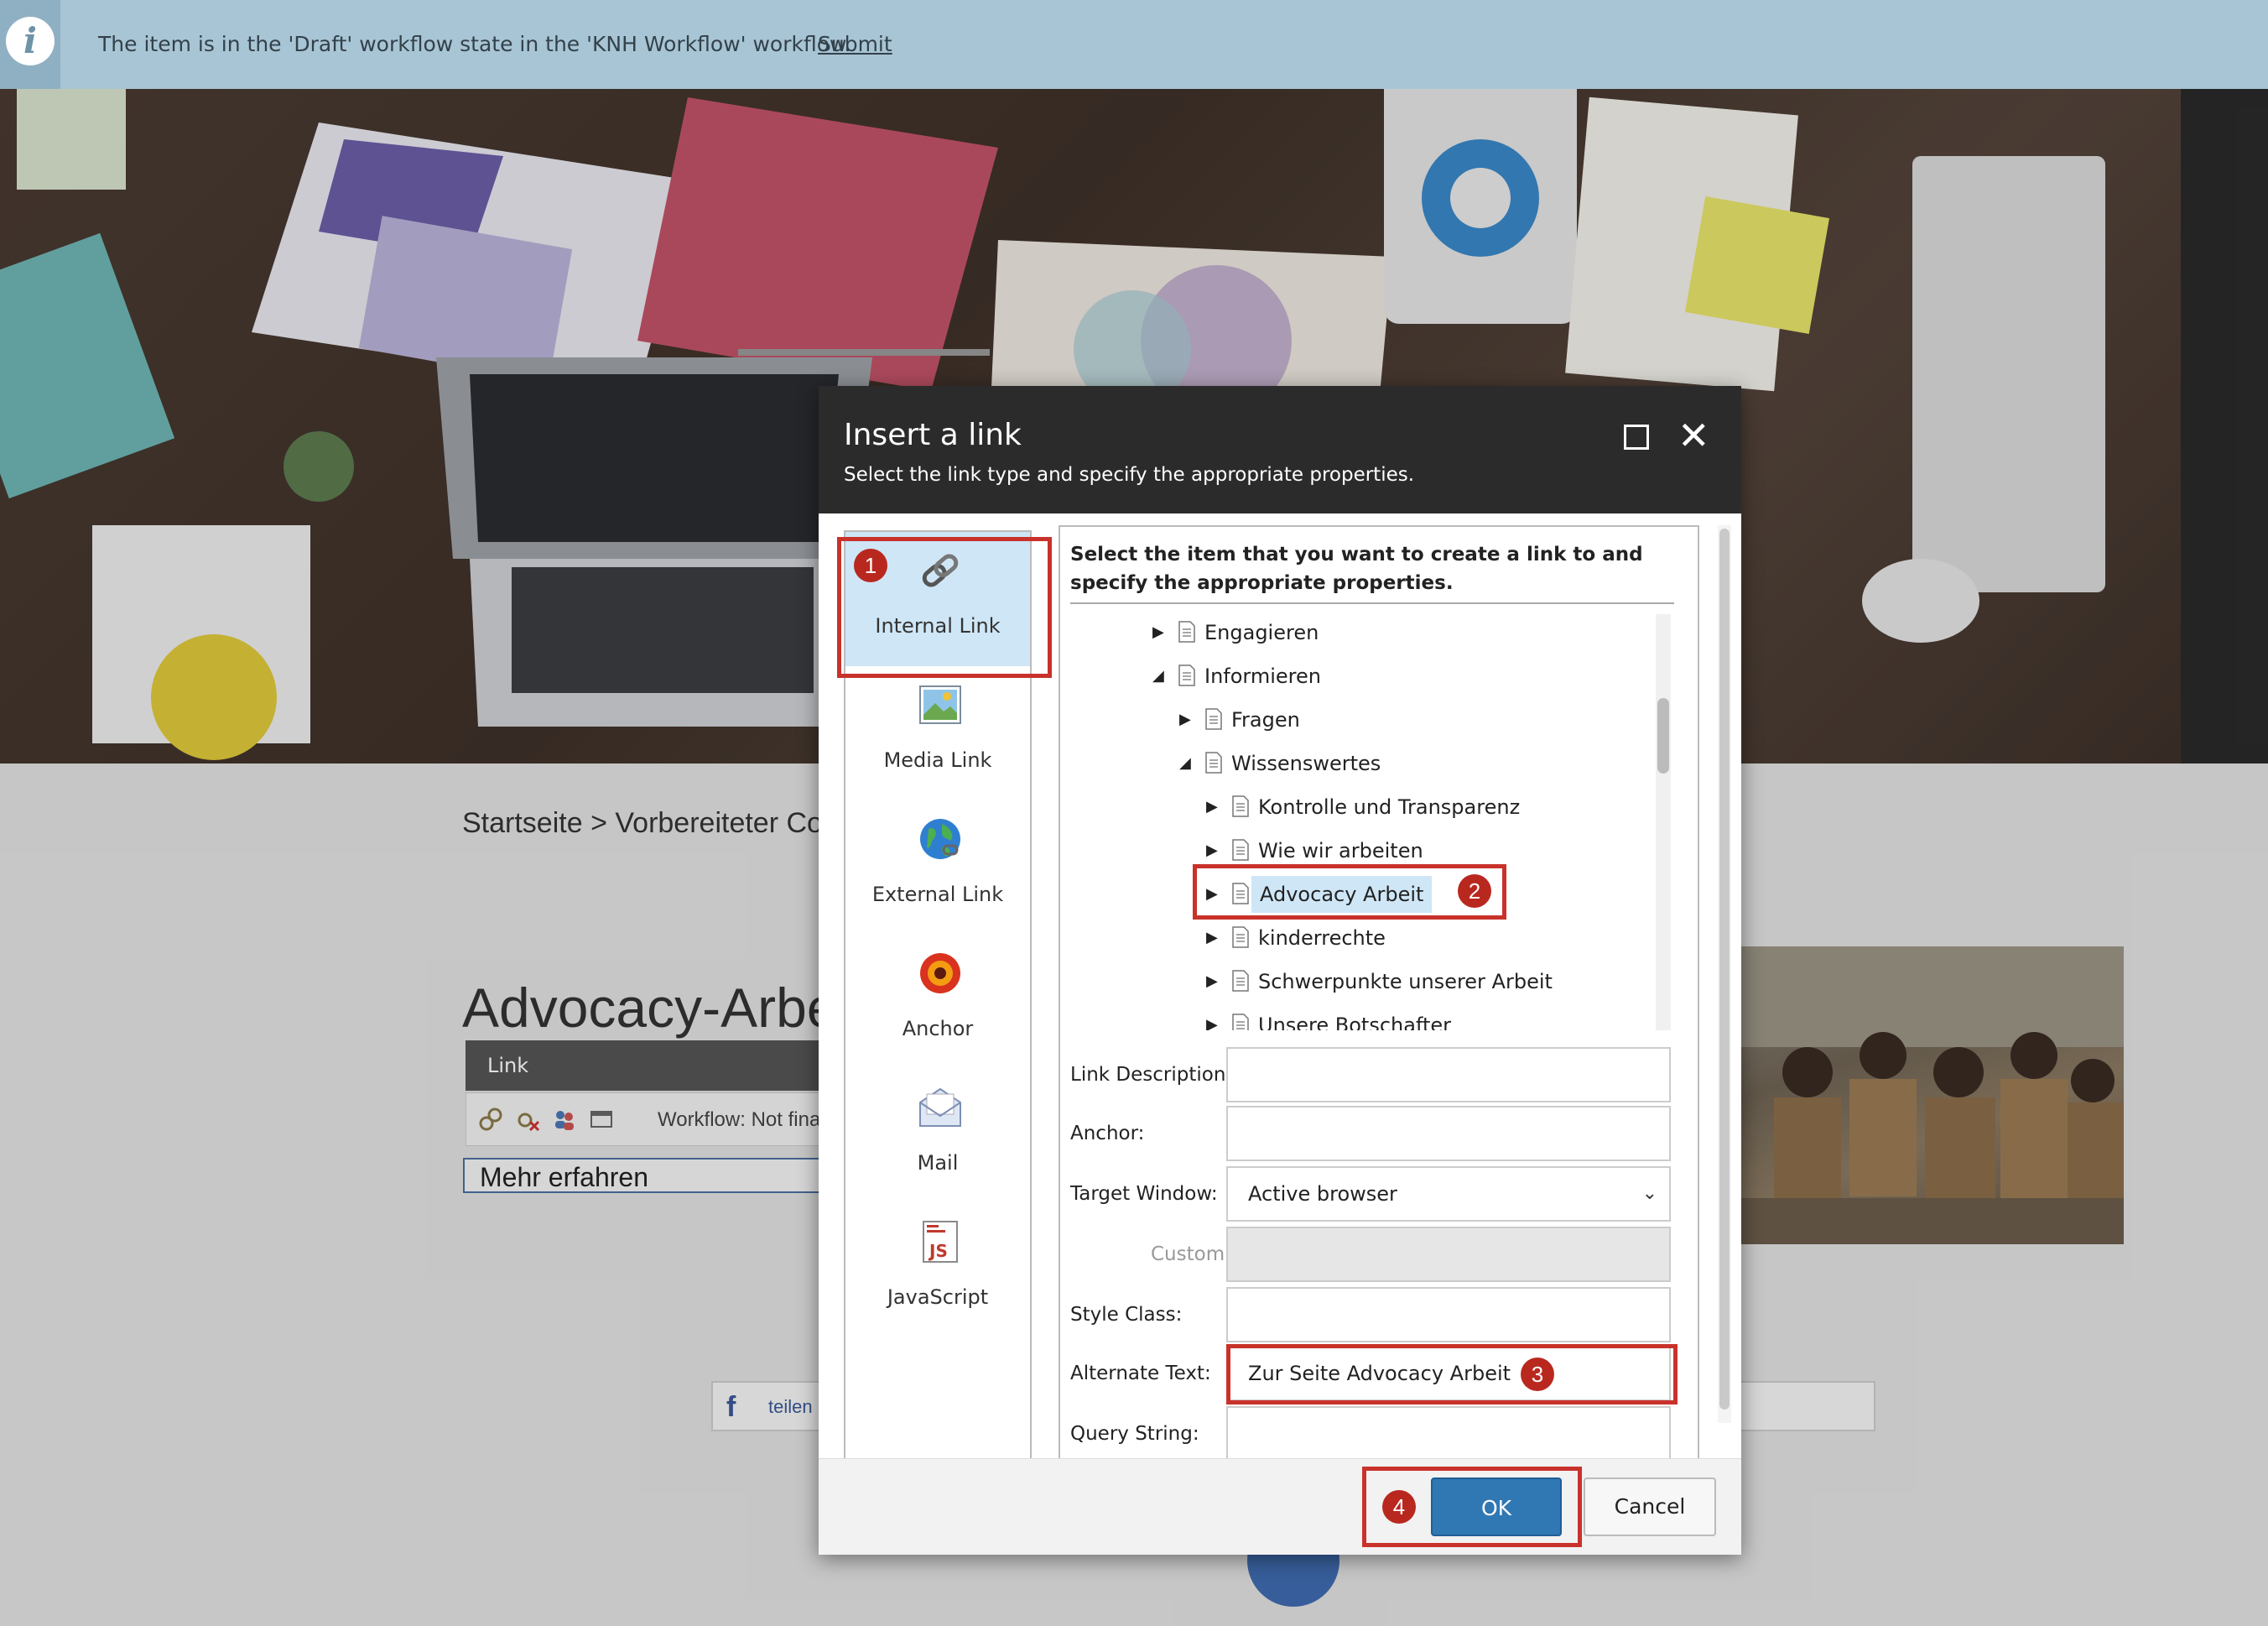 The image size is (2268, 1626). What do you see at coordinates (933, 435) in the screenshot?
I see `dialog-title: Insert a link` at bounding box center [933, 435].